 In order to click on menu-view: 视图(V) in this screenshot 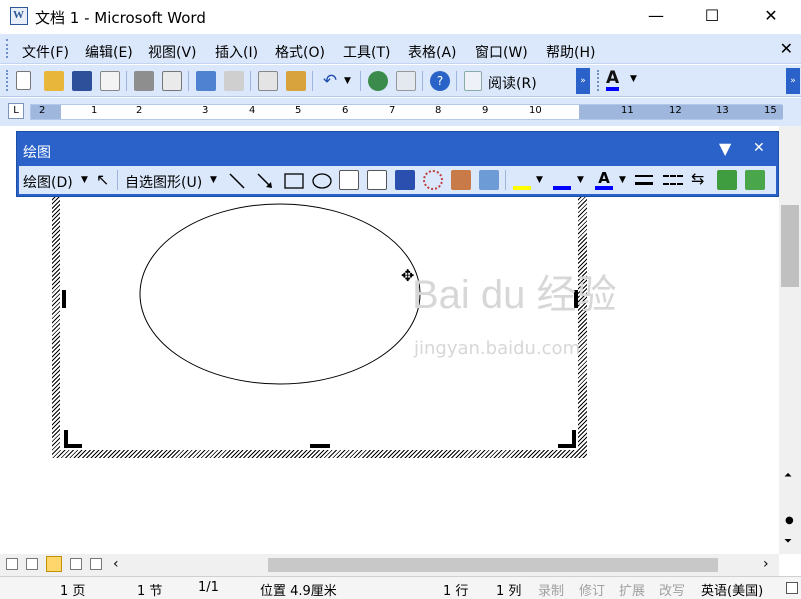, I will do `click(172, 52)`.